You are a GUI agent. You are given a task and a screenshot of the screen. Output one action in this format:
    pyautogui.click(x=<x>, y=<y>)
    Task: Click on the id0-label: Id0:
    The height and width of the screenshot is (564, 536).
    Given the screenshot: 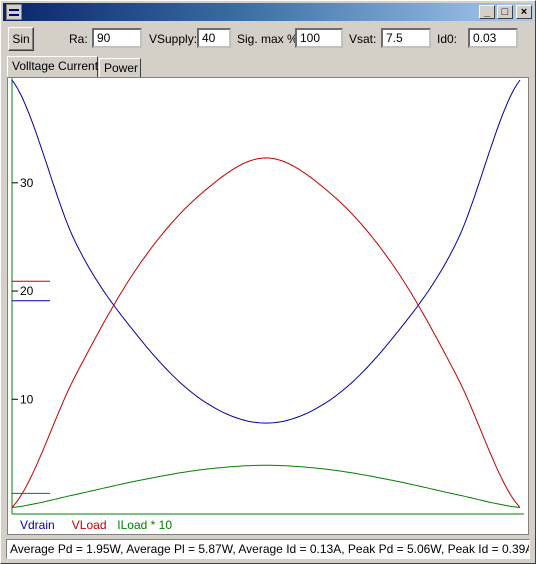 What is the action you would take?
    pyautogui.click(x=447, y=39)
    